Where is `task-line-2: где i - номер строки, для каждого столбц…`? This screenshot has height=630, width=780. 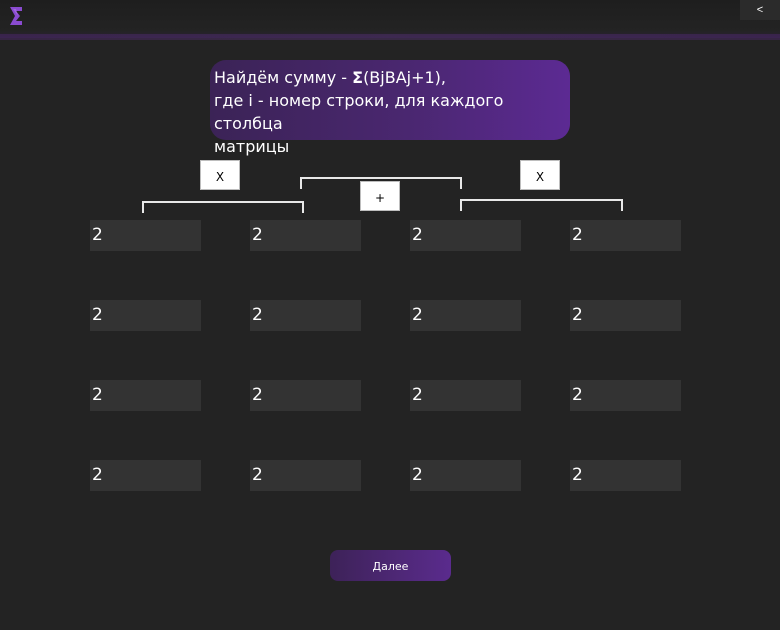
task-line-2: где i - номер строки, для каждого столбц… is located at coordinates (359, 112).